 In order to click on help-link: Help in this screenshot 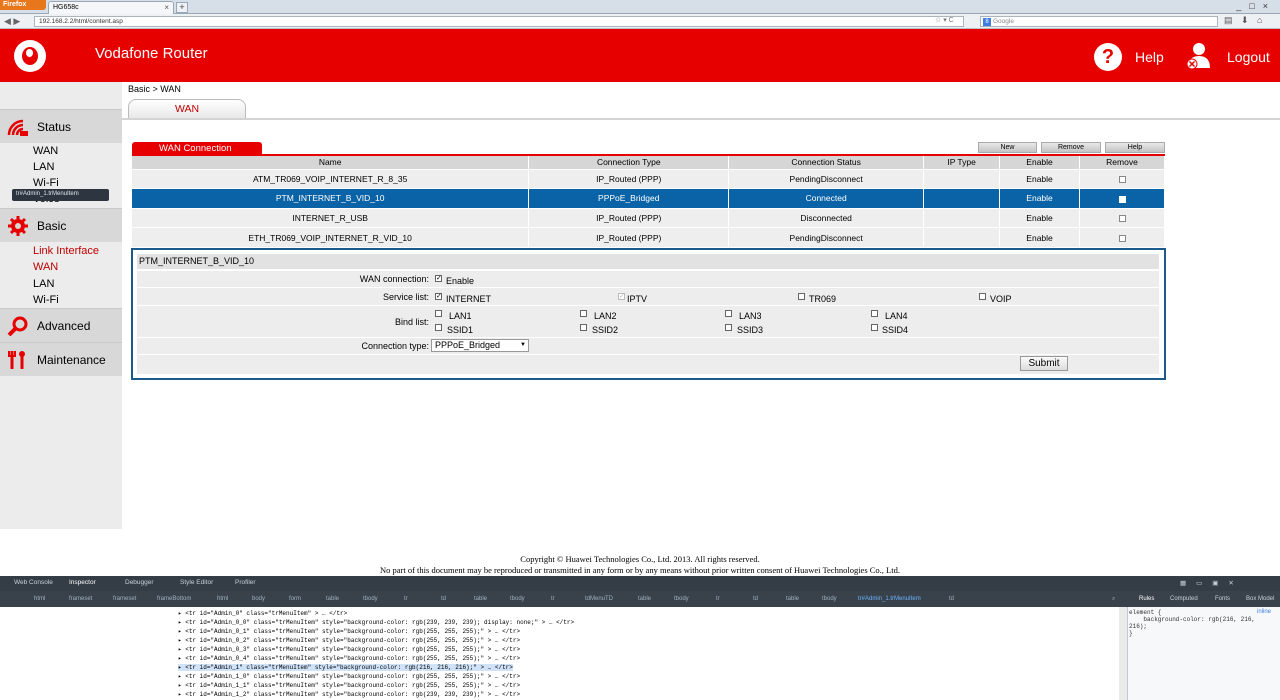, I will do `click(1149, 57)`.